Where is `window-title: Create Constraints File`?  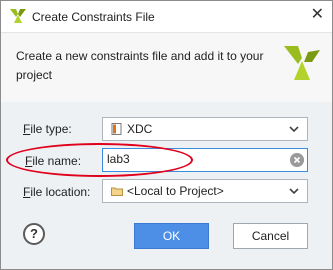 window-title: Create Constraints File is located at coordinates (93, 17).